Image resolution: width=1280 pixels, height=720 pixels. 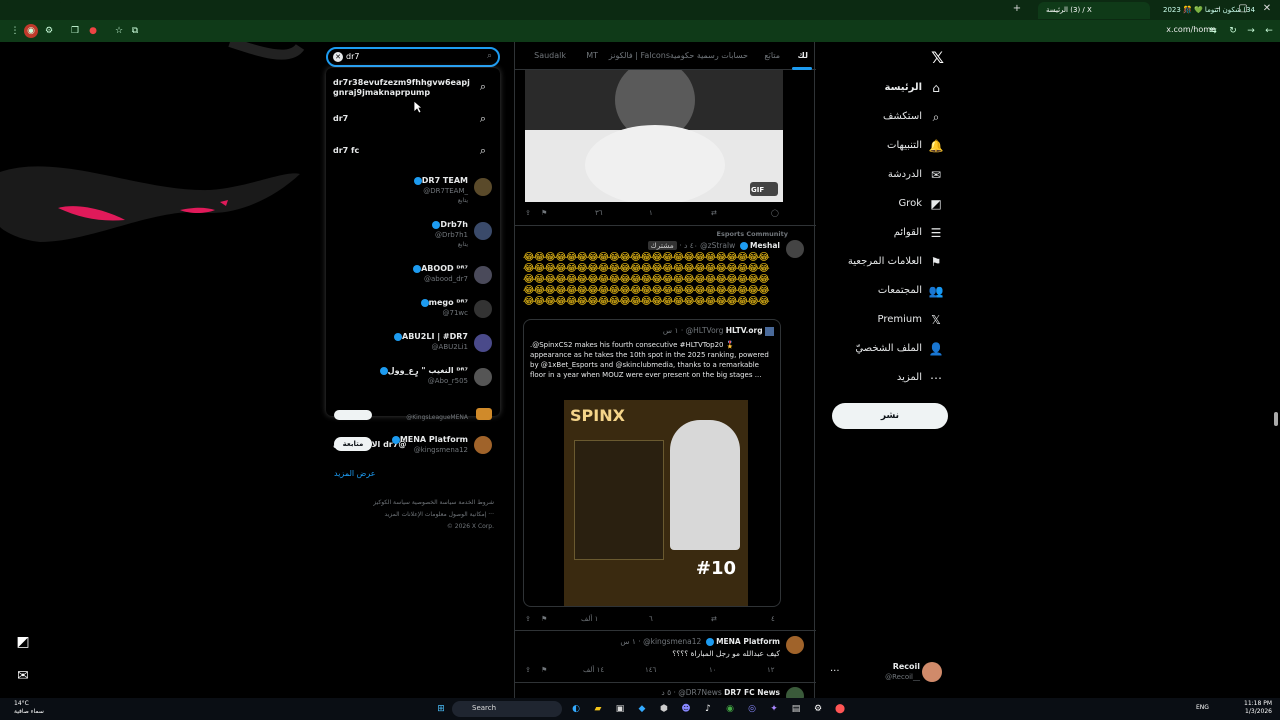 I want to click on views-count: ١٤ ألف, so click(x=593, y=670).